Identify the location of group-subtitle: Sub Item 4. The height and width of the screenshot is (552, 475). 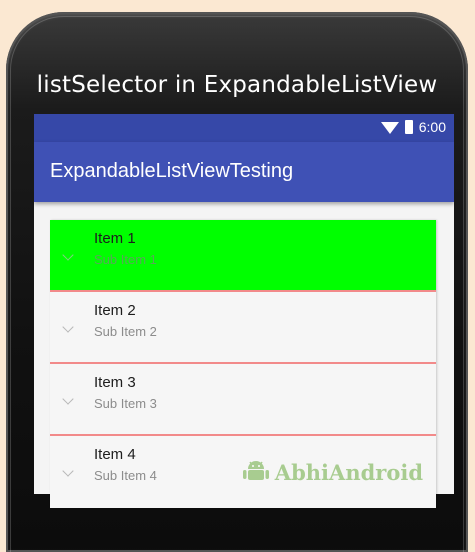
(125, 475).